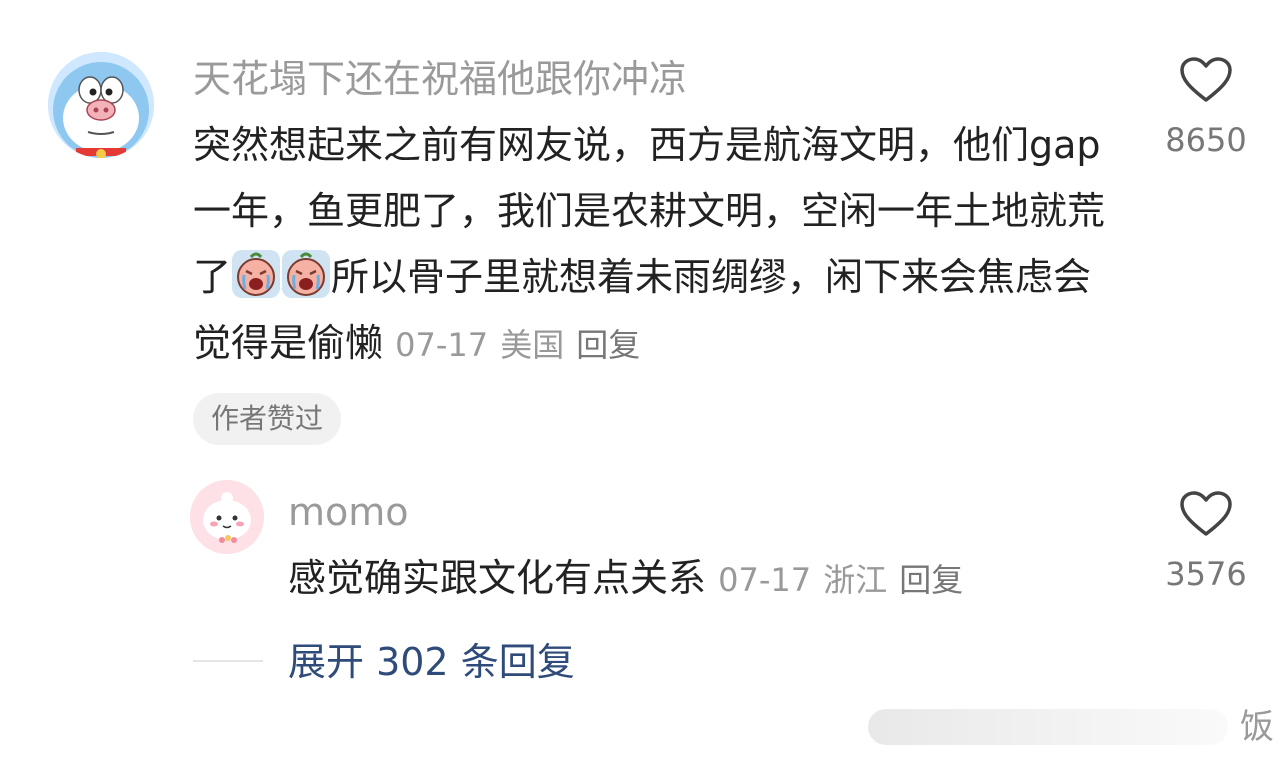  What do you see at coordinates (1257, 727) in the screenshot?
I see `watermark-text: 饭` at bounding box center [1257, 727].